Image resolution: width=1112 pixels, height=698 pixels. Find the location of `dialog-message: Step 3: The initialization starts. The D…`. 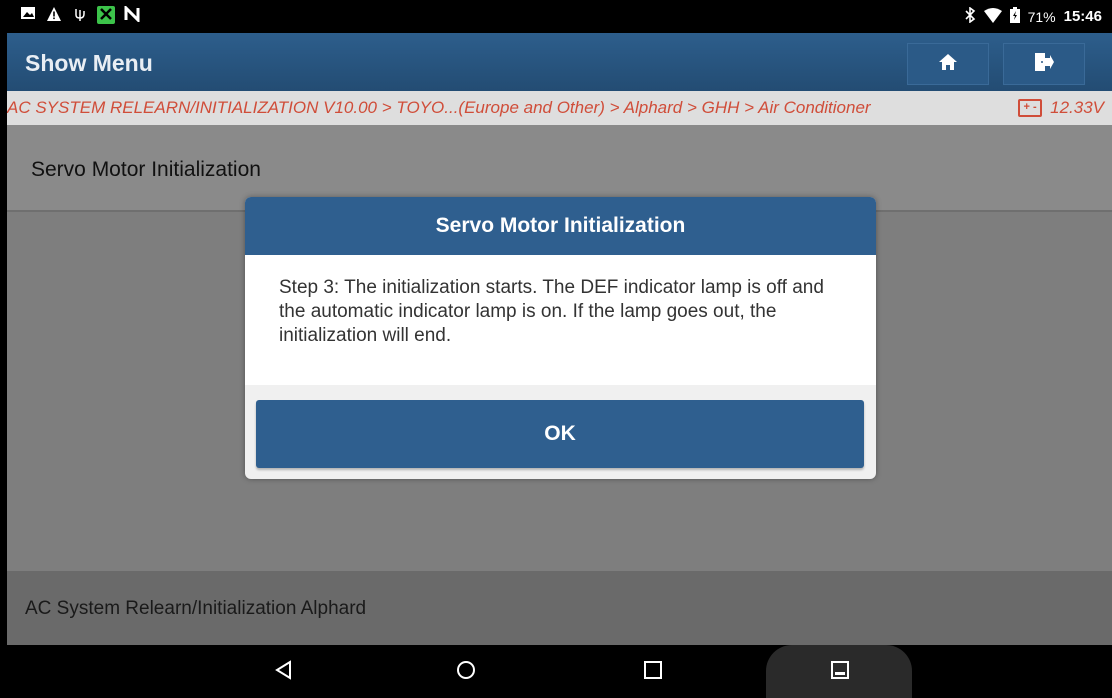

dialog-message: Step 3: The initialization starts. The D… is located at coordinates (551, 311).